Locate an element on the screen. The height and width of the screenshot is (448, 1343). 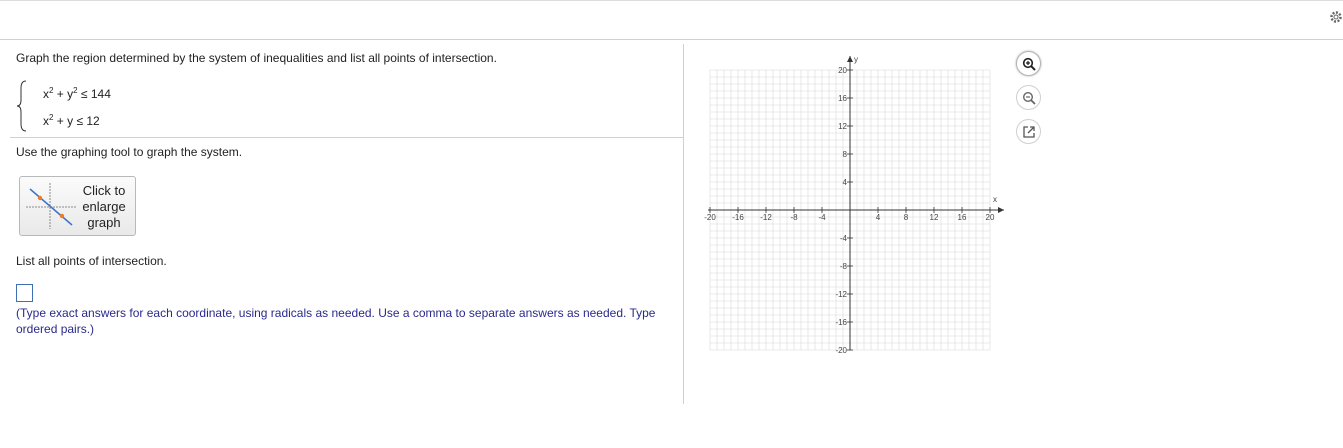
zoom-out-button is located at coordinates (1028, 97).